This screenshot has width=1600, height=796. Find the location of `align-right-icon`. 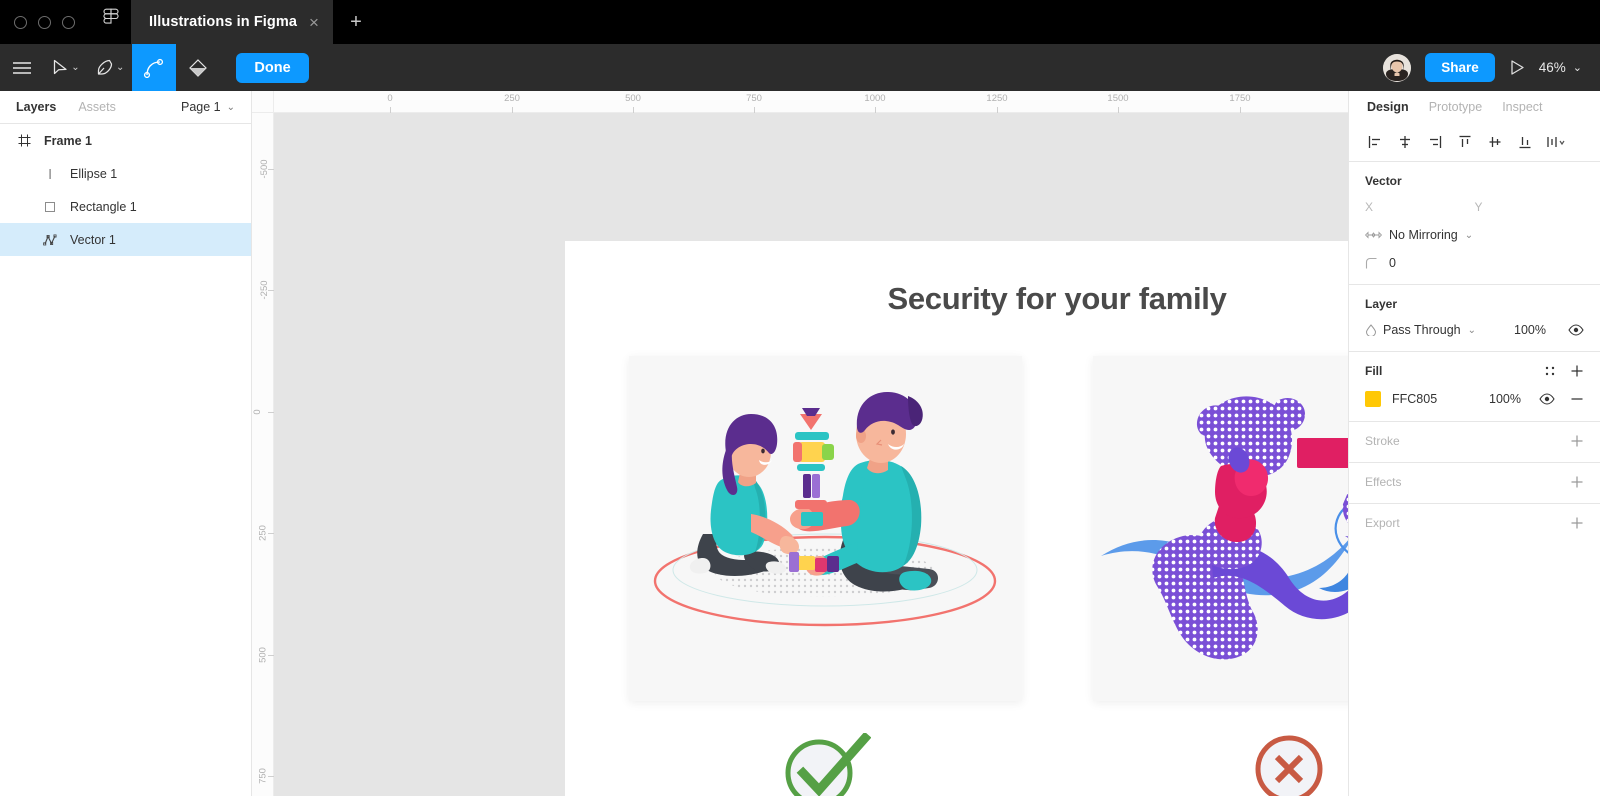

align-right-icon is located at coordinates (1435, 142).